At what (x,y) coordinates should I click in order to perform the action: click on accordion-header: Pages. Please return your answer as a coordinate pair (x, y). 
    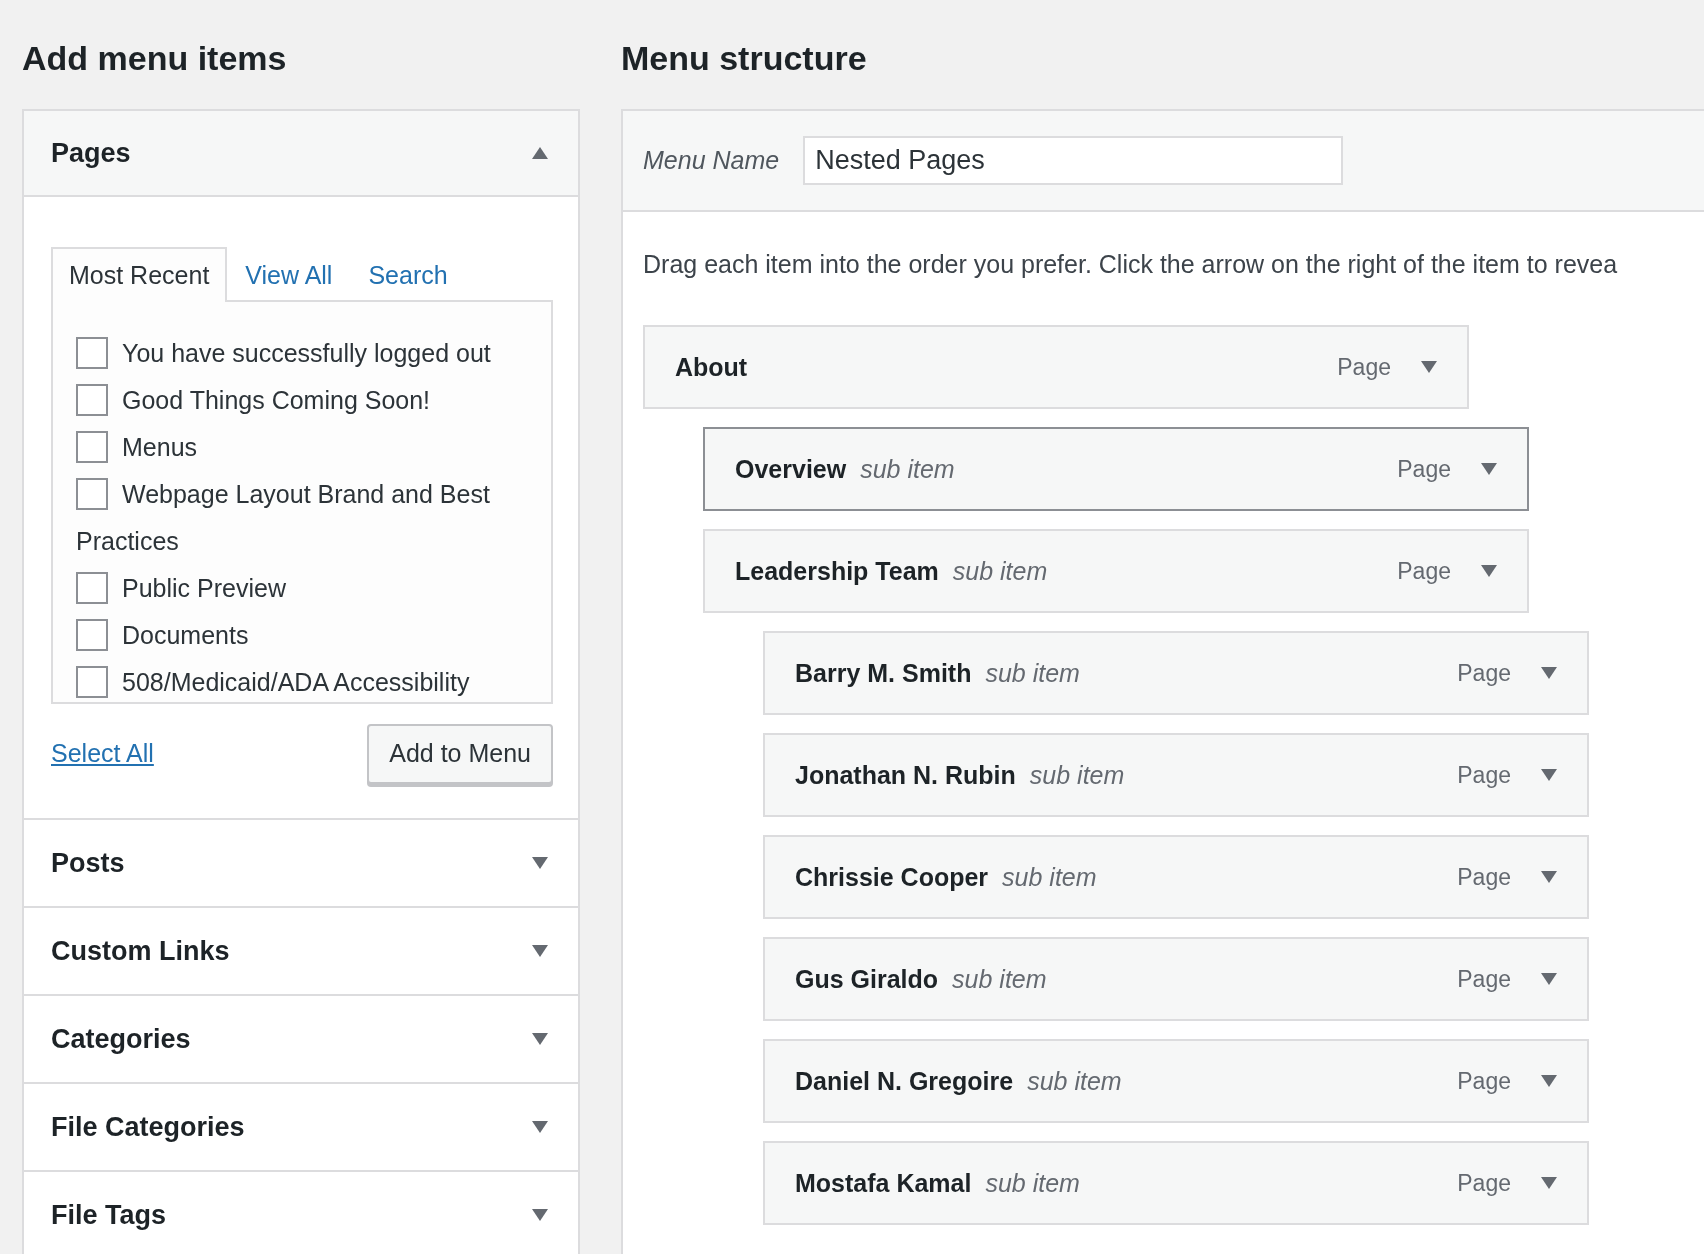
    Looking at the image, I should click on (301, 153).